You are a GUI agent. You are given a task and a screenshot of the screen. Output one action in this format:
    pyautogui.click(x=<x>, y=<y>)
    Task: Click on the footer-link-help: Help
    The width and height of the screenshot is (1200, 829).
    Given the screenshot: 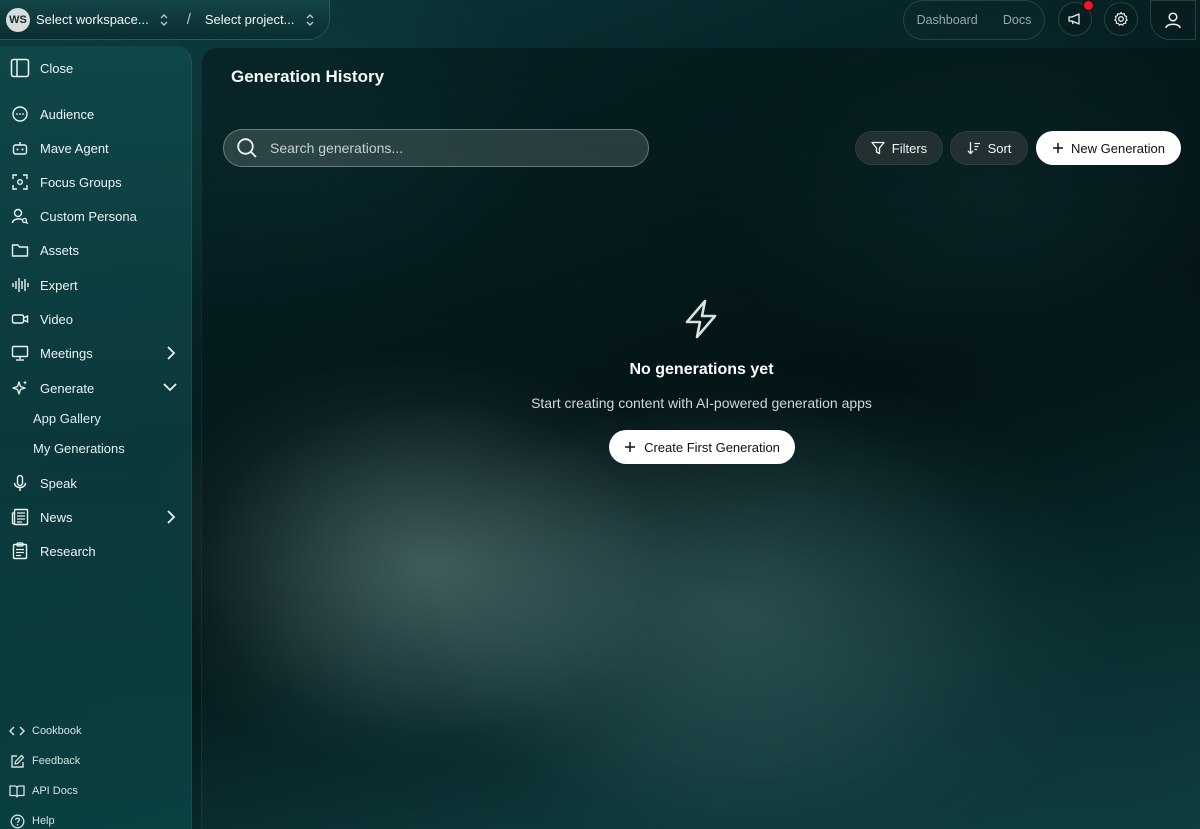 What is the action you would take?
    pyautogui.click(x=31, y=820)
    